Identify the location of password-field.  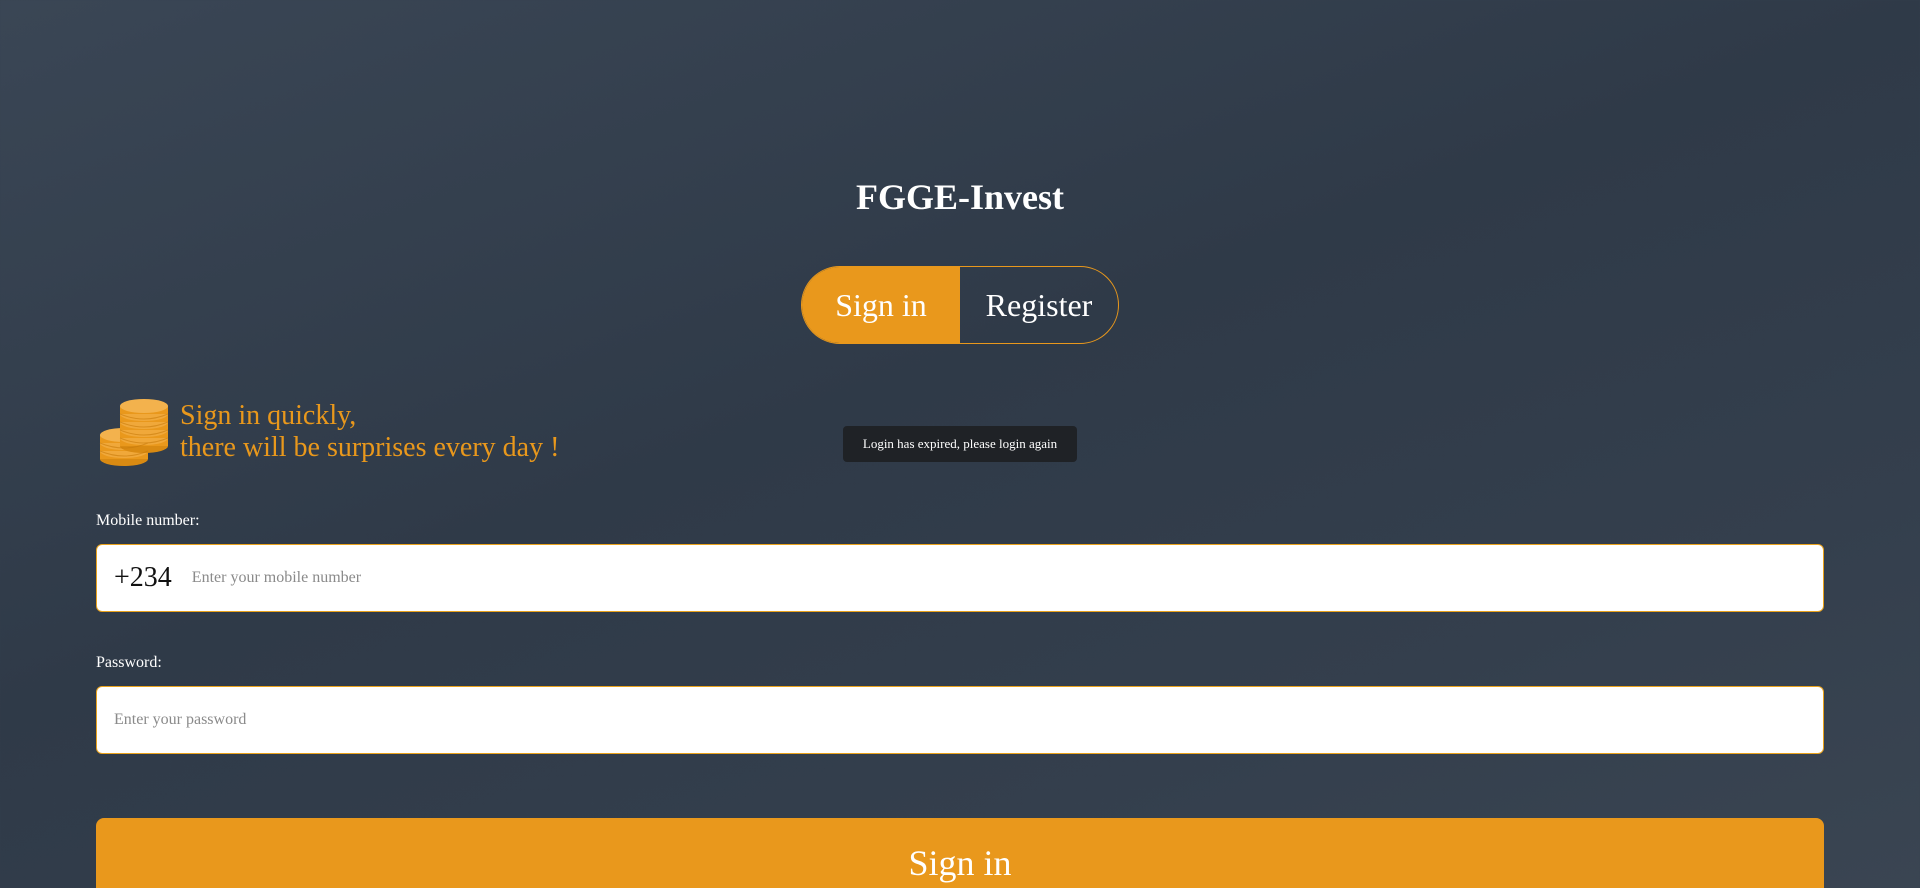
(960, 720).